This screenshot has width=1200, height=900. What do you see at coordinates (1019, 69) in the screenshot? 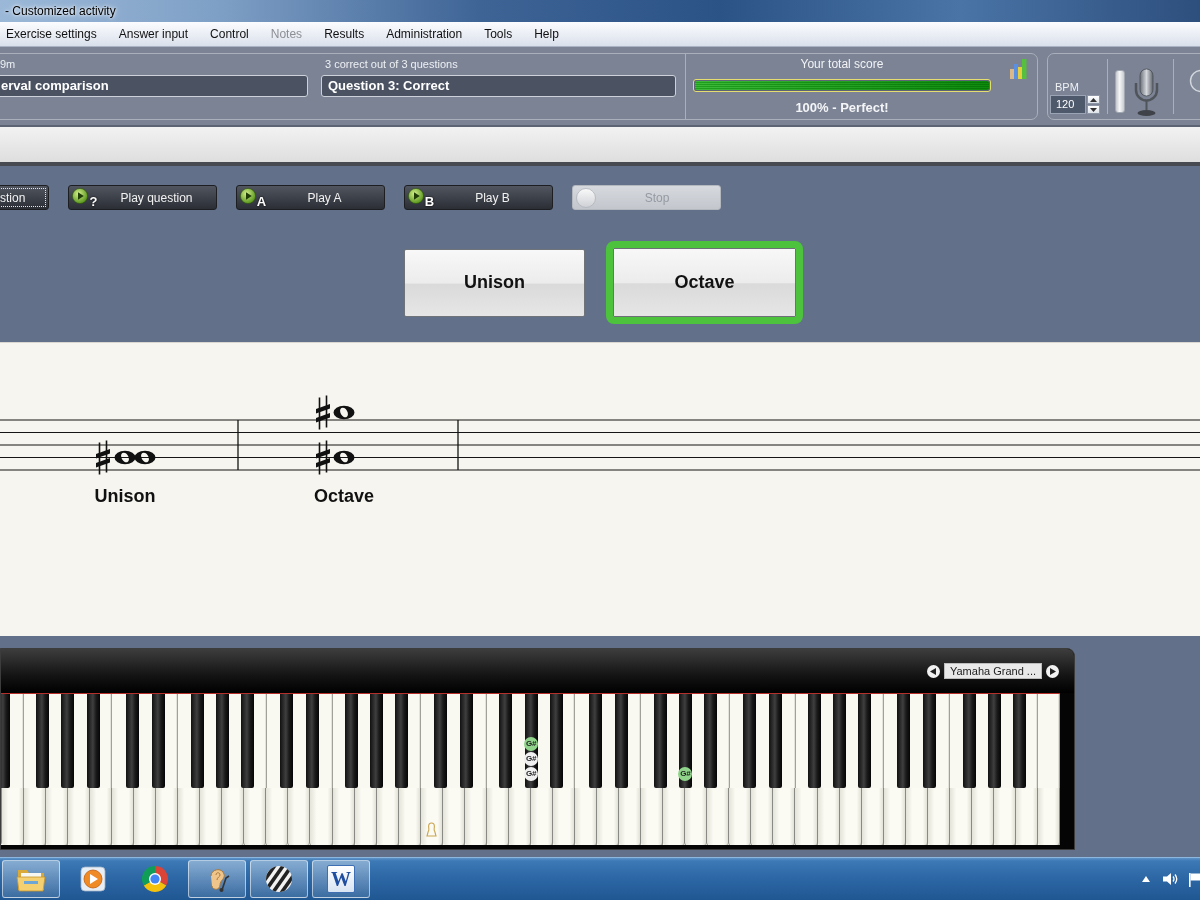
I see `bar-chart-icon` at bounding box center [1019, 69].